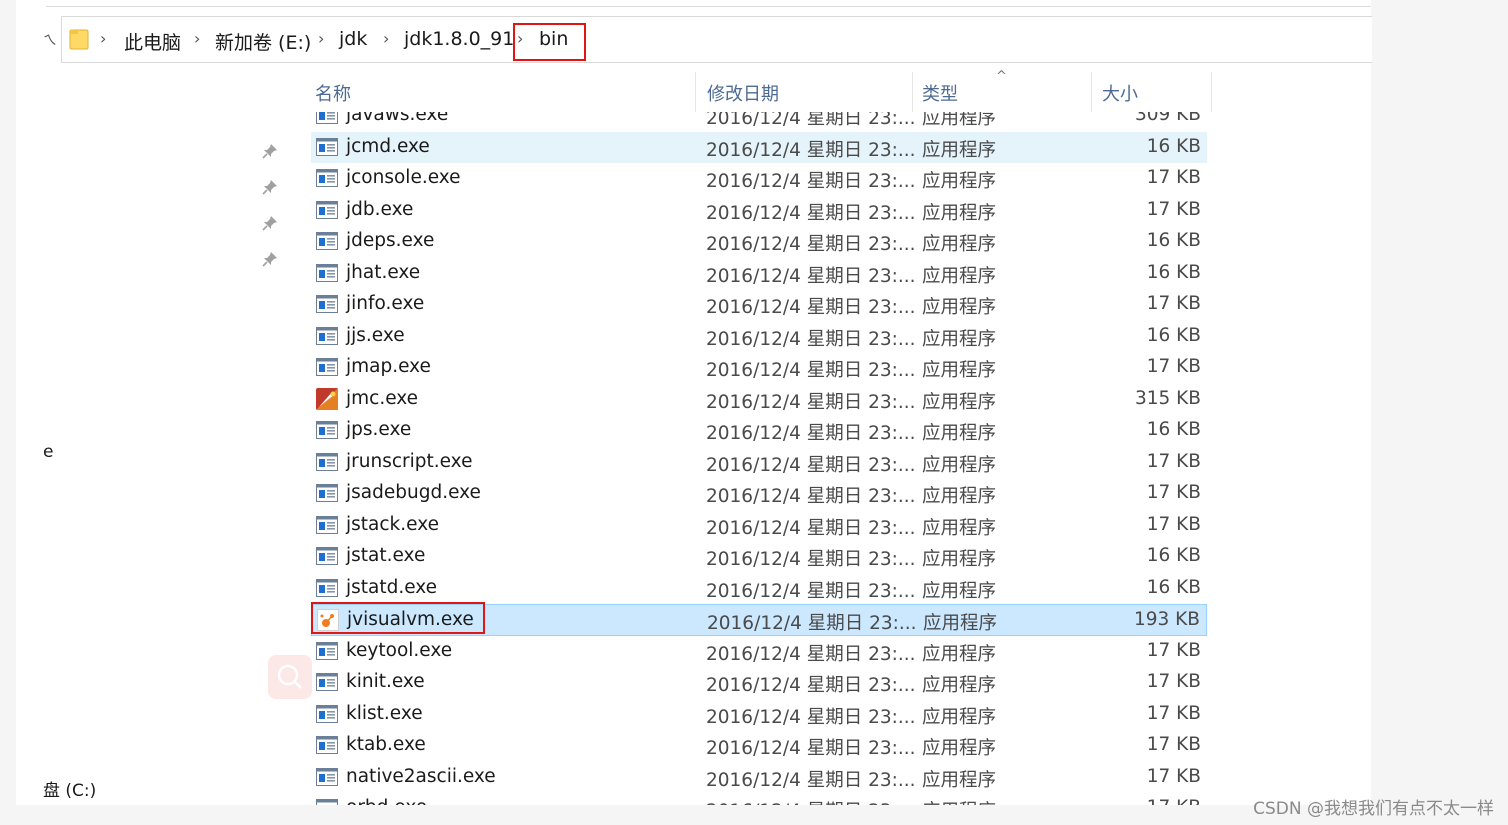 This screenshot has width=1508, height=825. I want to click on column-header-name: 名称, so click(333, 93).